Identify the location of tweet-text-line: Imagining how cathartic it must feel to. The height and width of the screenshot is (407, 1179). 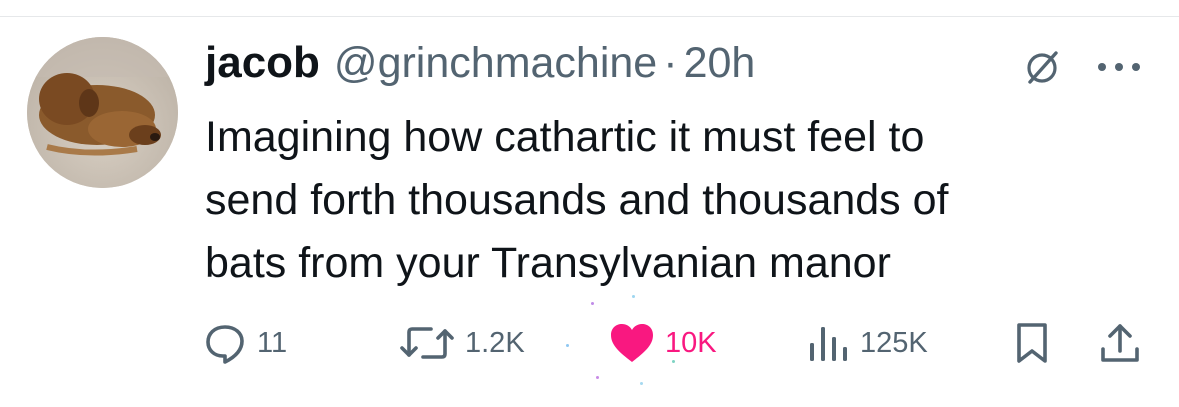
(565, 137).